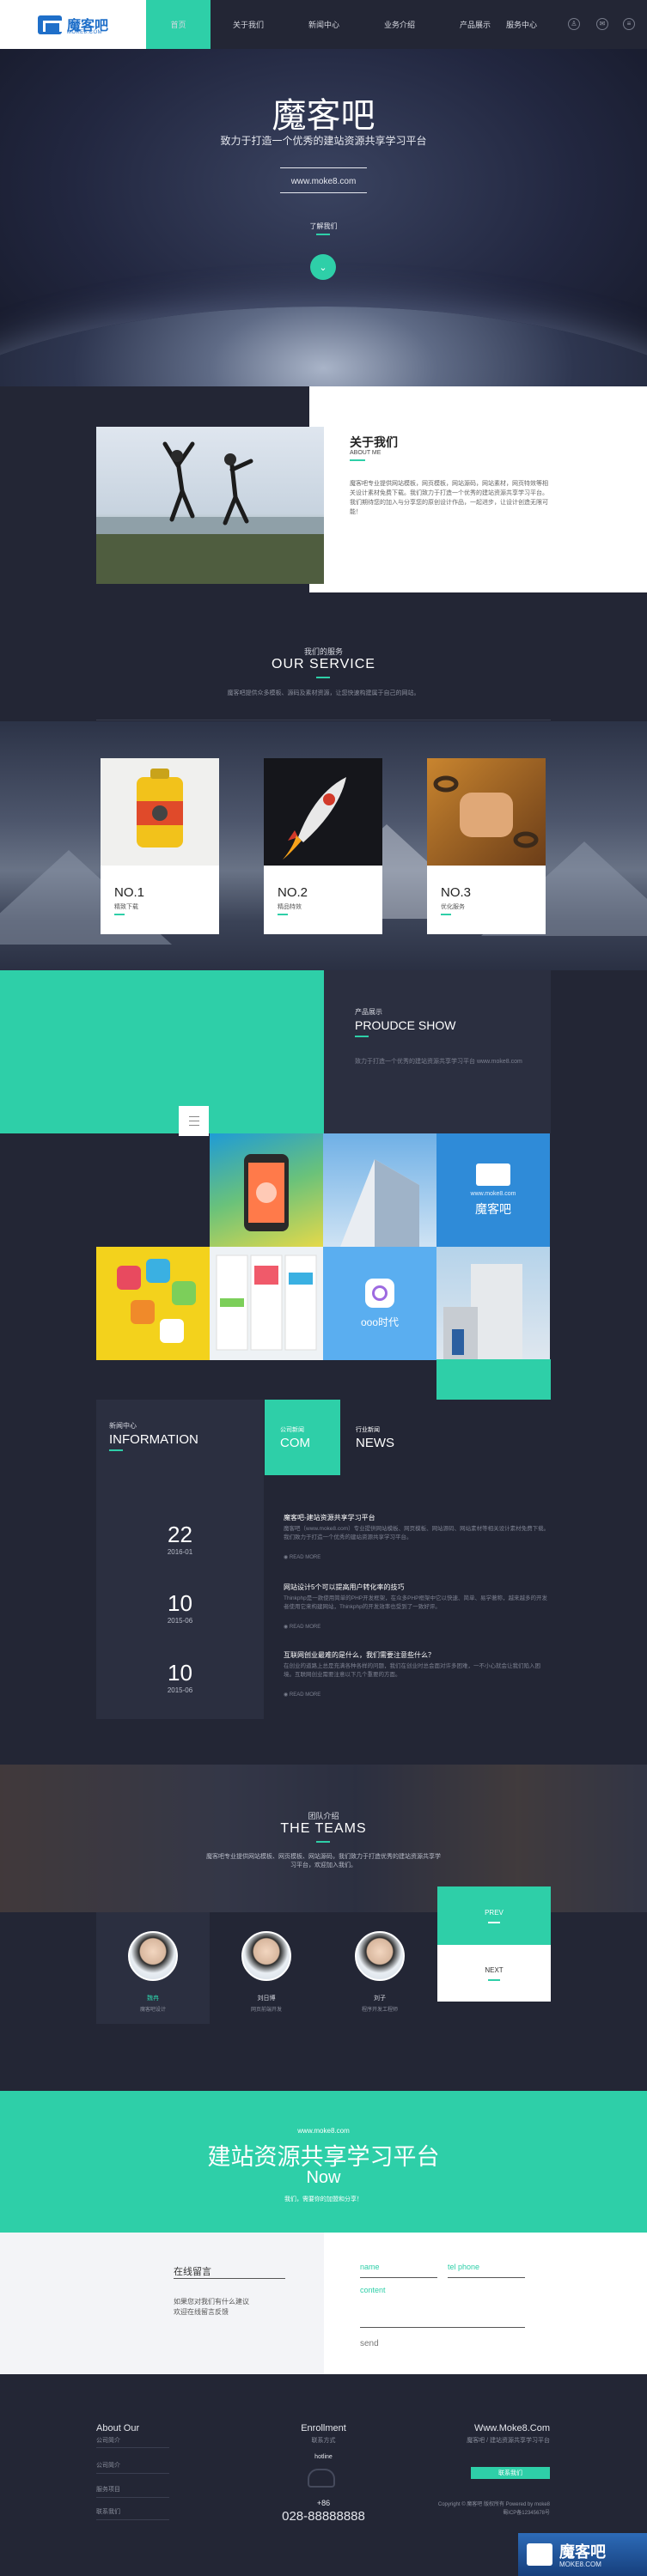  I want to click on tab-industry-news: 行业新闻 NEWS, so click(378, 1437).